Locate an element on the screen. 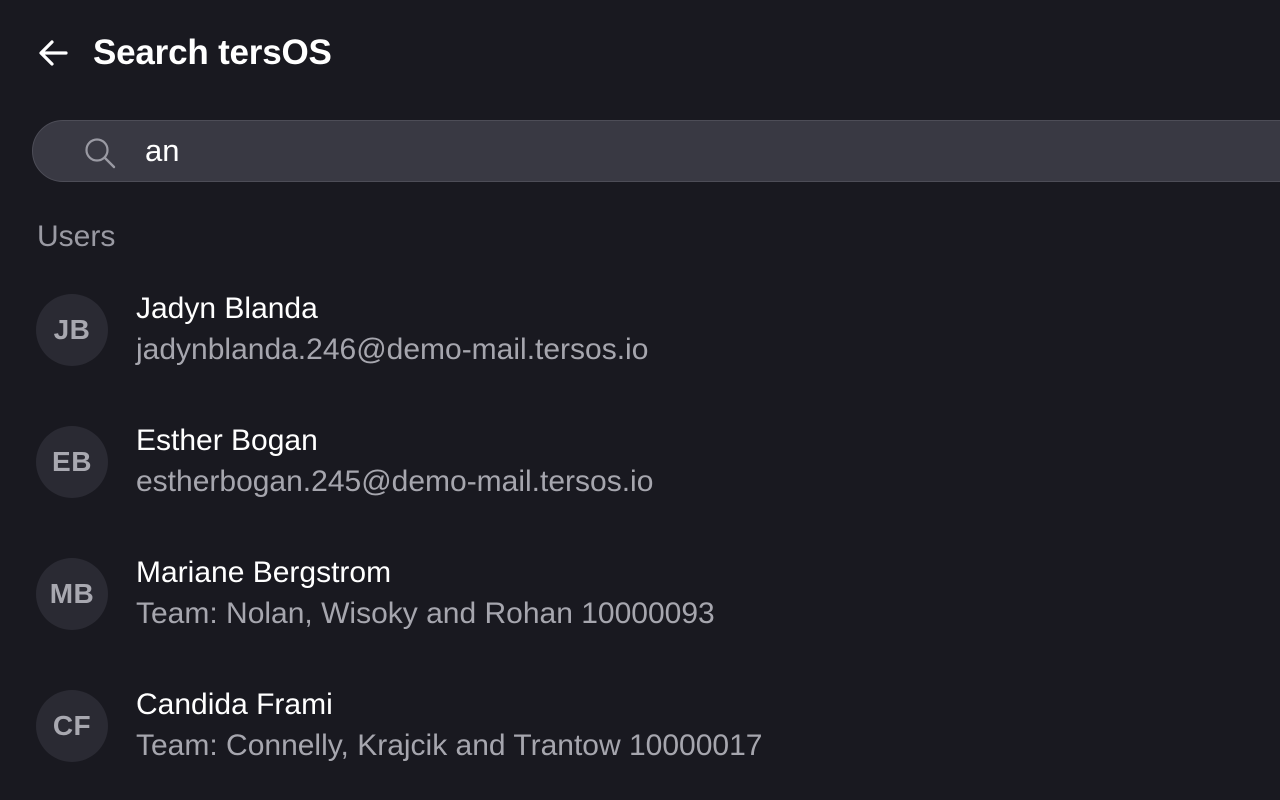  avatar: EB is located at coordinates (72, 462).